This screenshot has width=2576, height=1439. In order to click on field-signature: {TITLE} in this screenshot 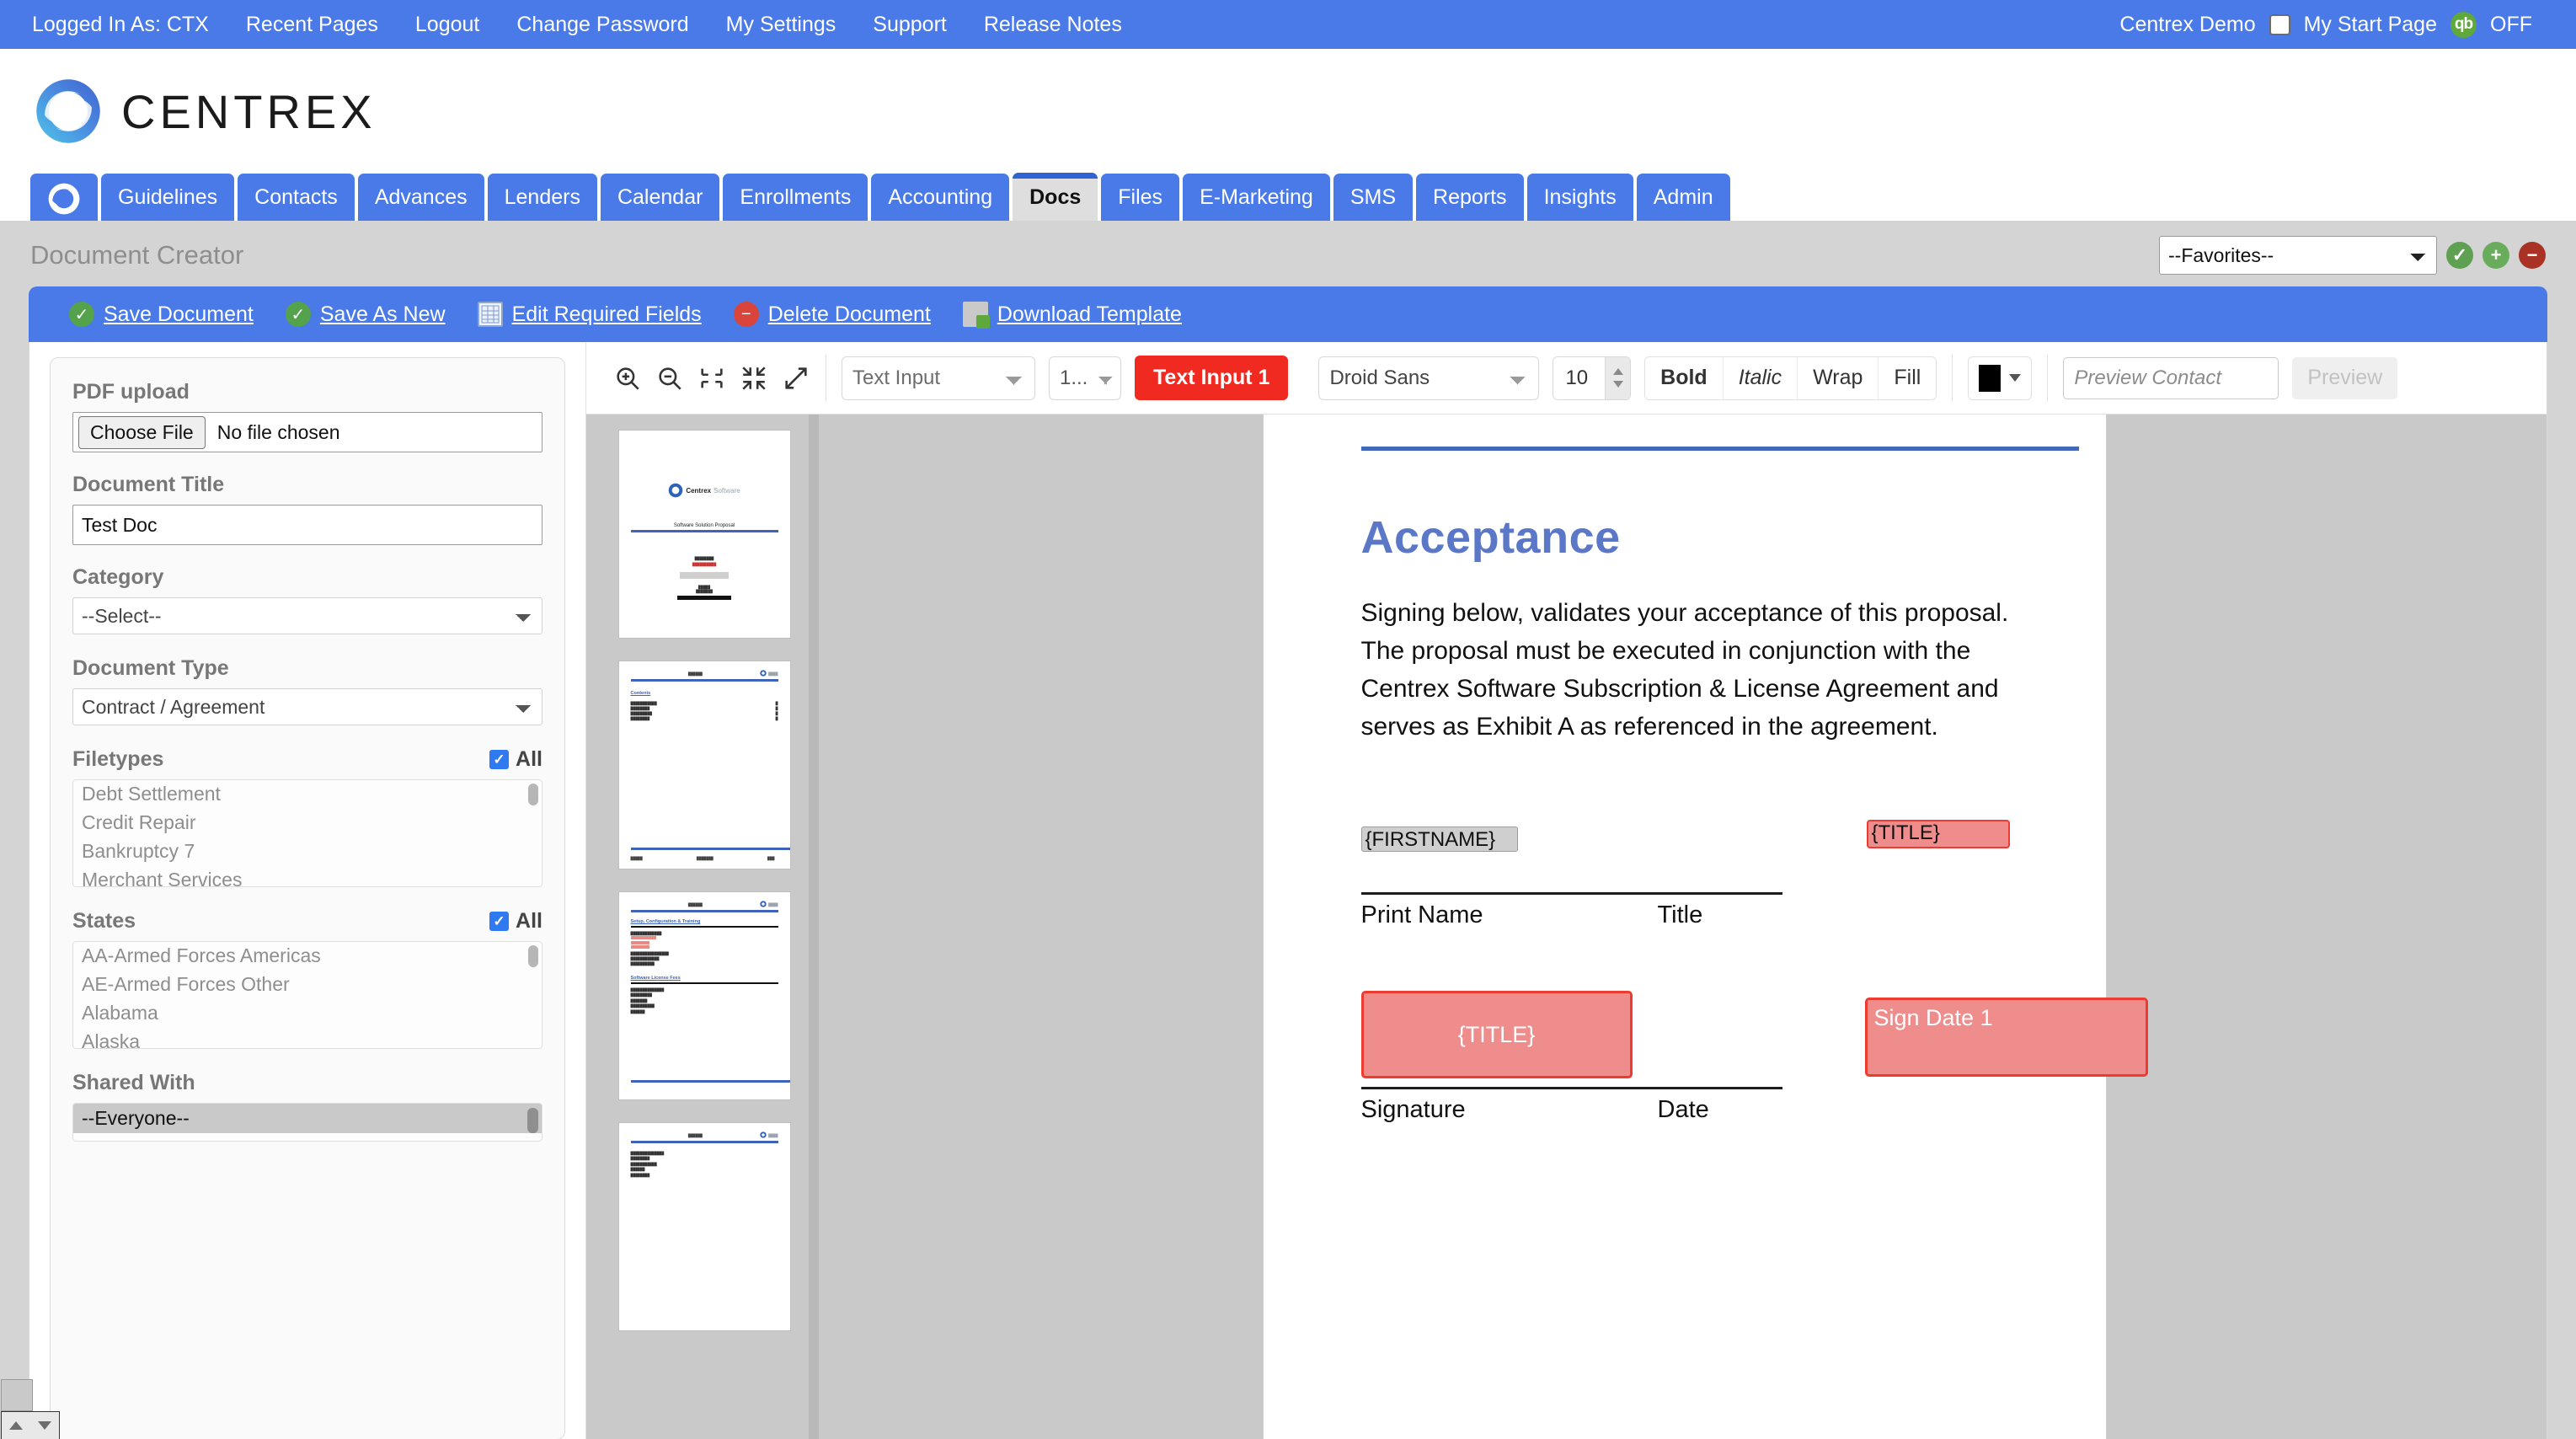, I will do `click(1496, 1034)`.